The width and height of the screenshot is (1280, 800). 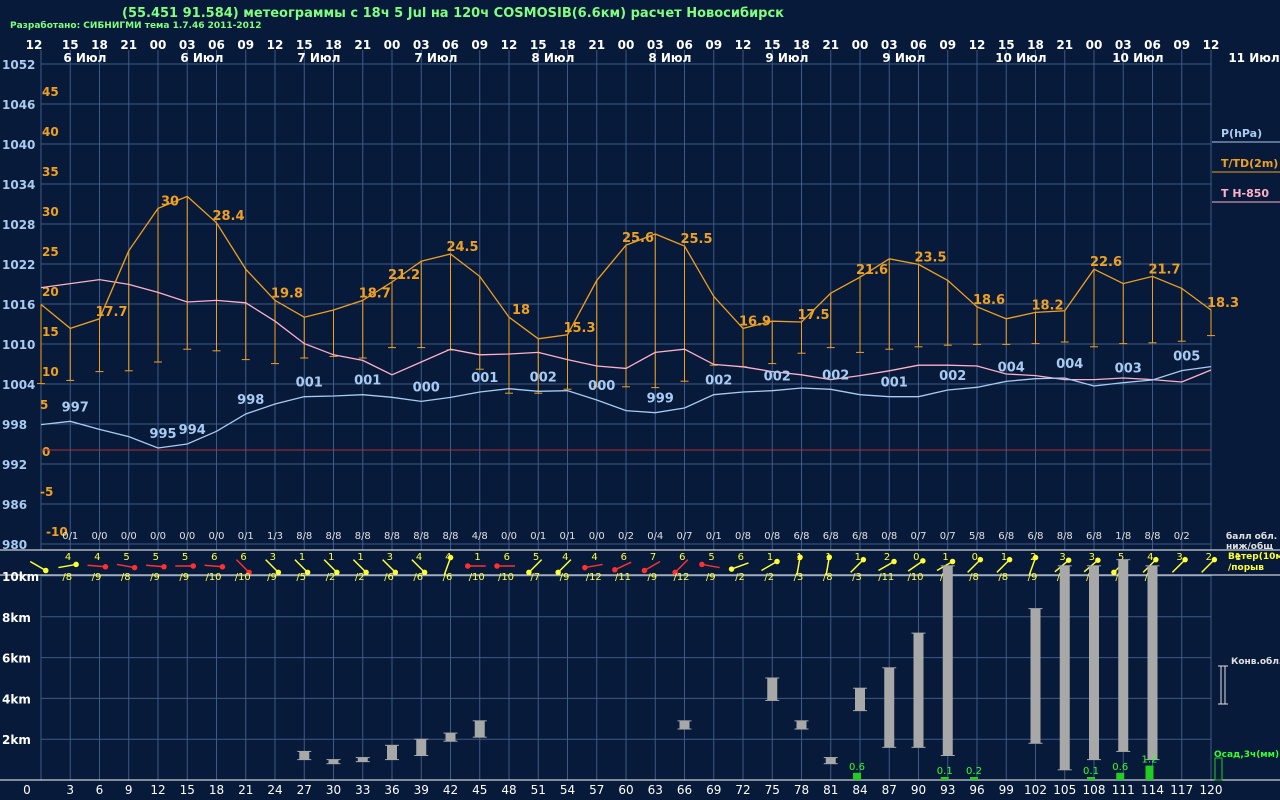 What do you see at coordinates (1094, 790) in the screenshot?
I see `forecast-hour-label: 108` at bounding box center [1094, 790].